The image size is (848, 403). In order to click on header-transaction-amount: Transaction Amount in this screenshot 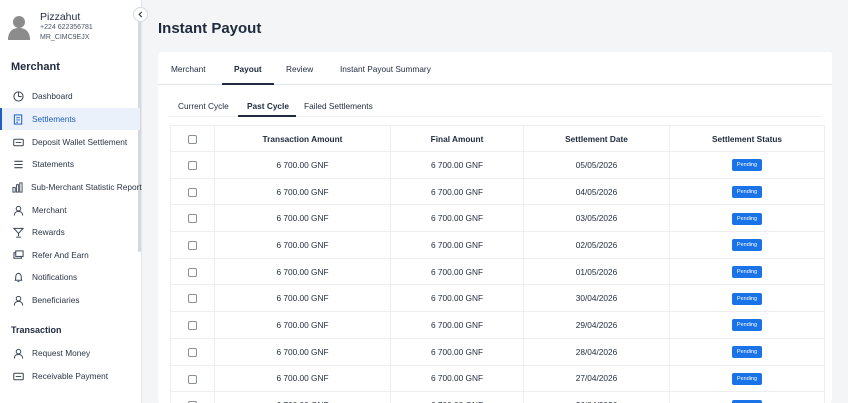, I will do `click(302, 138)`.